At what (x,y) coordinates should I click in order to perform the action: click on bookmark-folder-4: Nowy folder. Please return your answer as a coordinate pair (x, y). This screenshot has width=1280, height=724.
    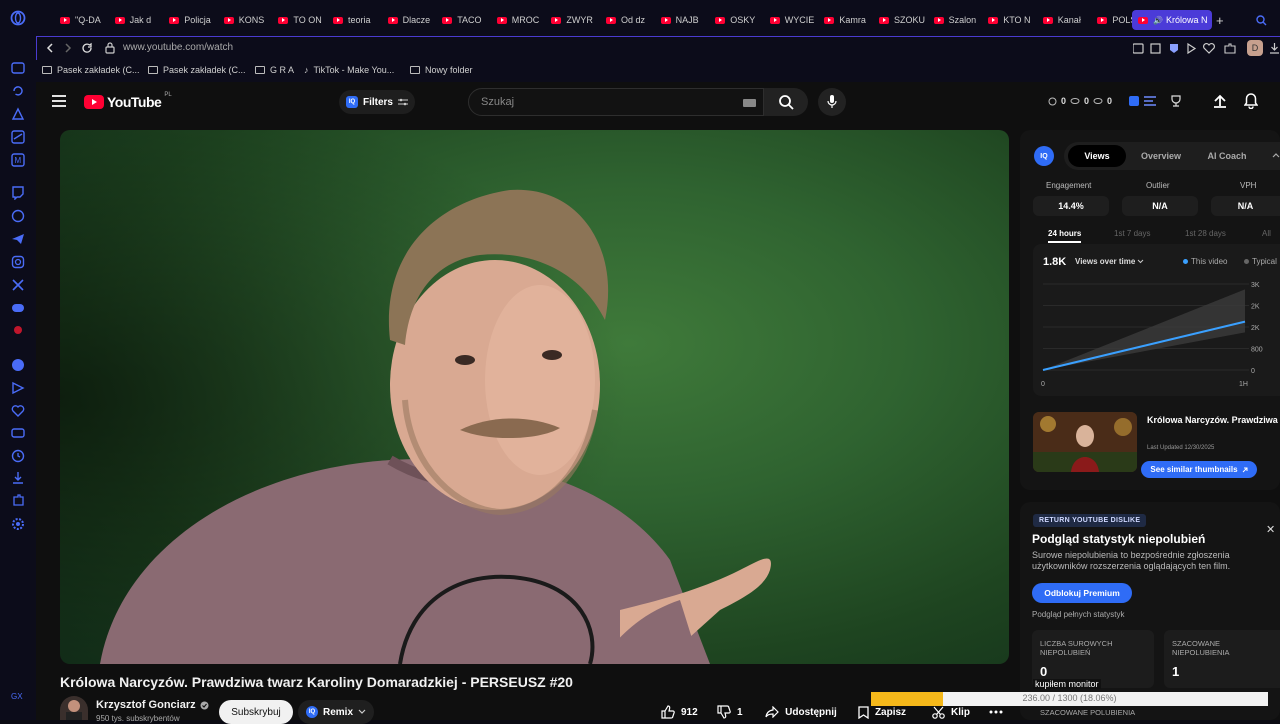
    Looking at the image, I should click on (441, 70).